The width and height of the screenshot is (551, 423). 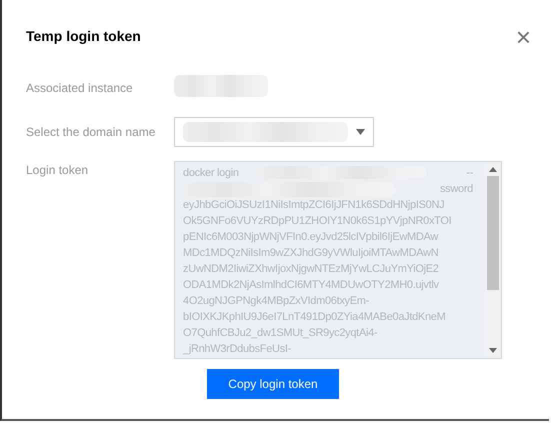 I want to click on token-text: Ok5GNFo6VUYzRDpPU1ZHOIY1N0k6S1pYVjpNR0xTOI, so click(x=317, y=221).